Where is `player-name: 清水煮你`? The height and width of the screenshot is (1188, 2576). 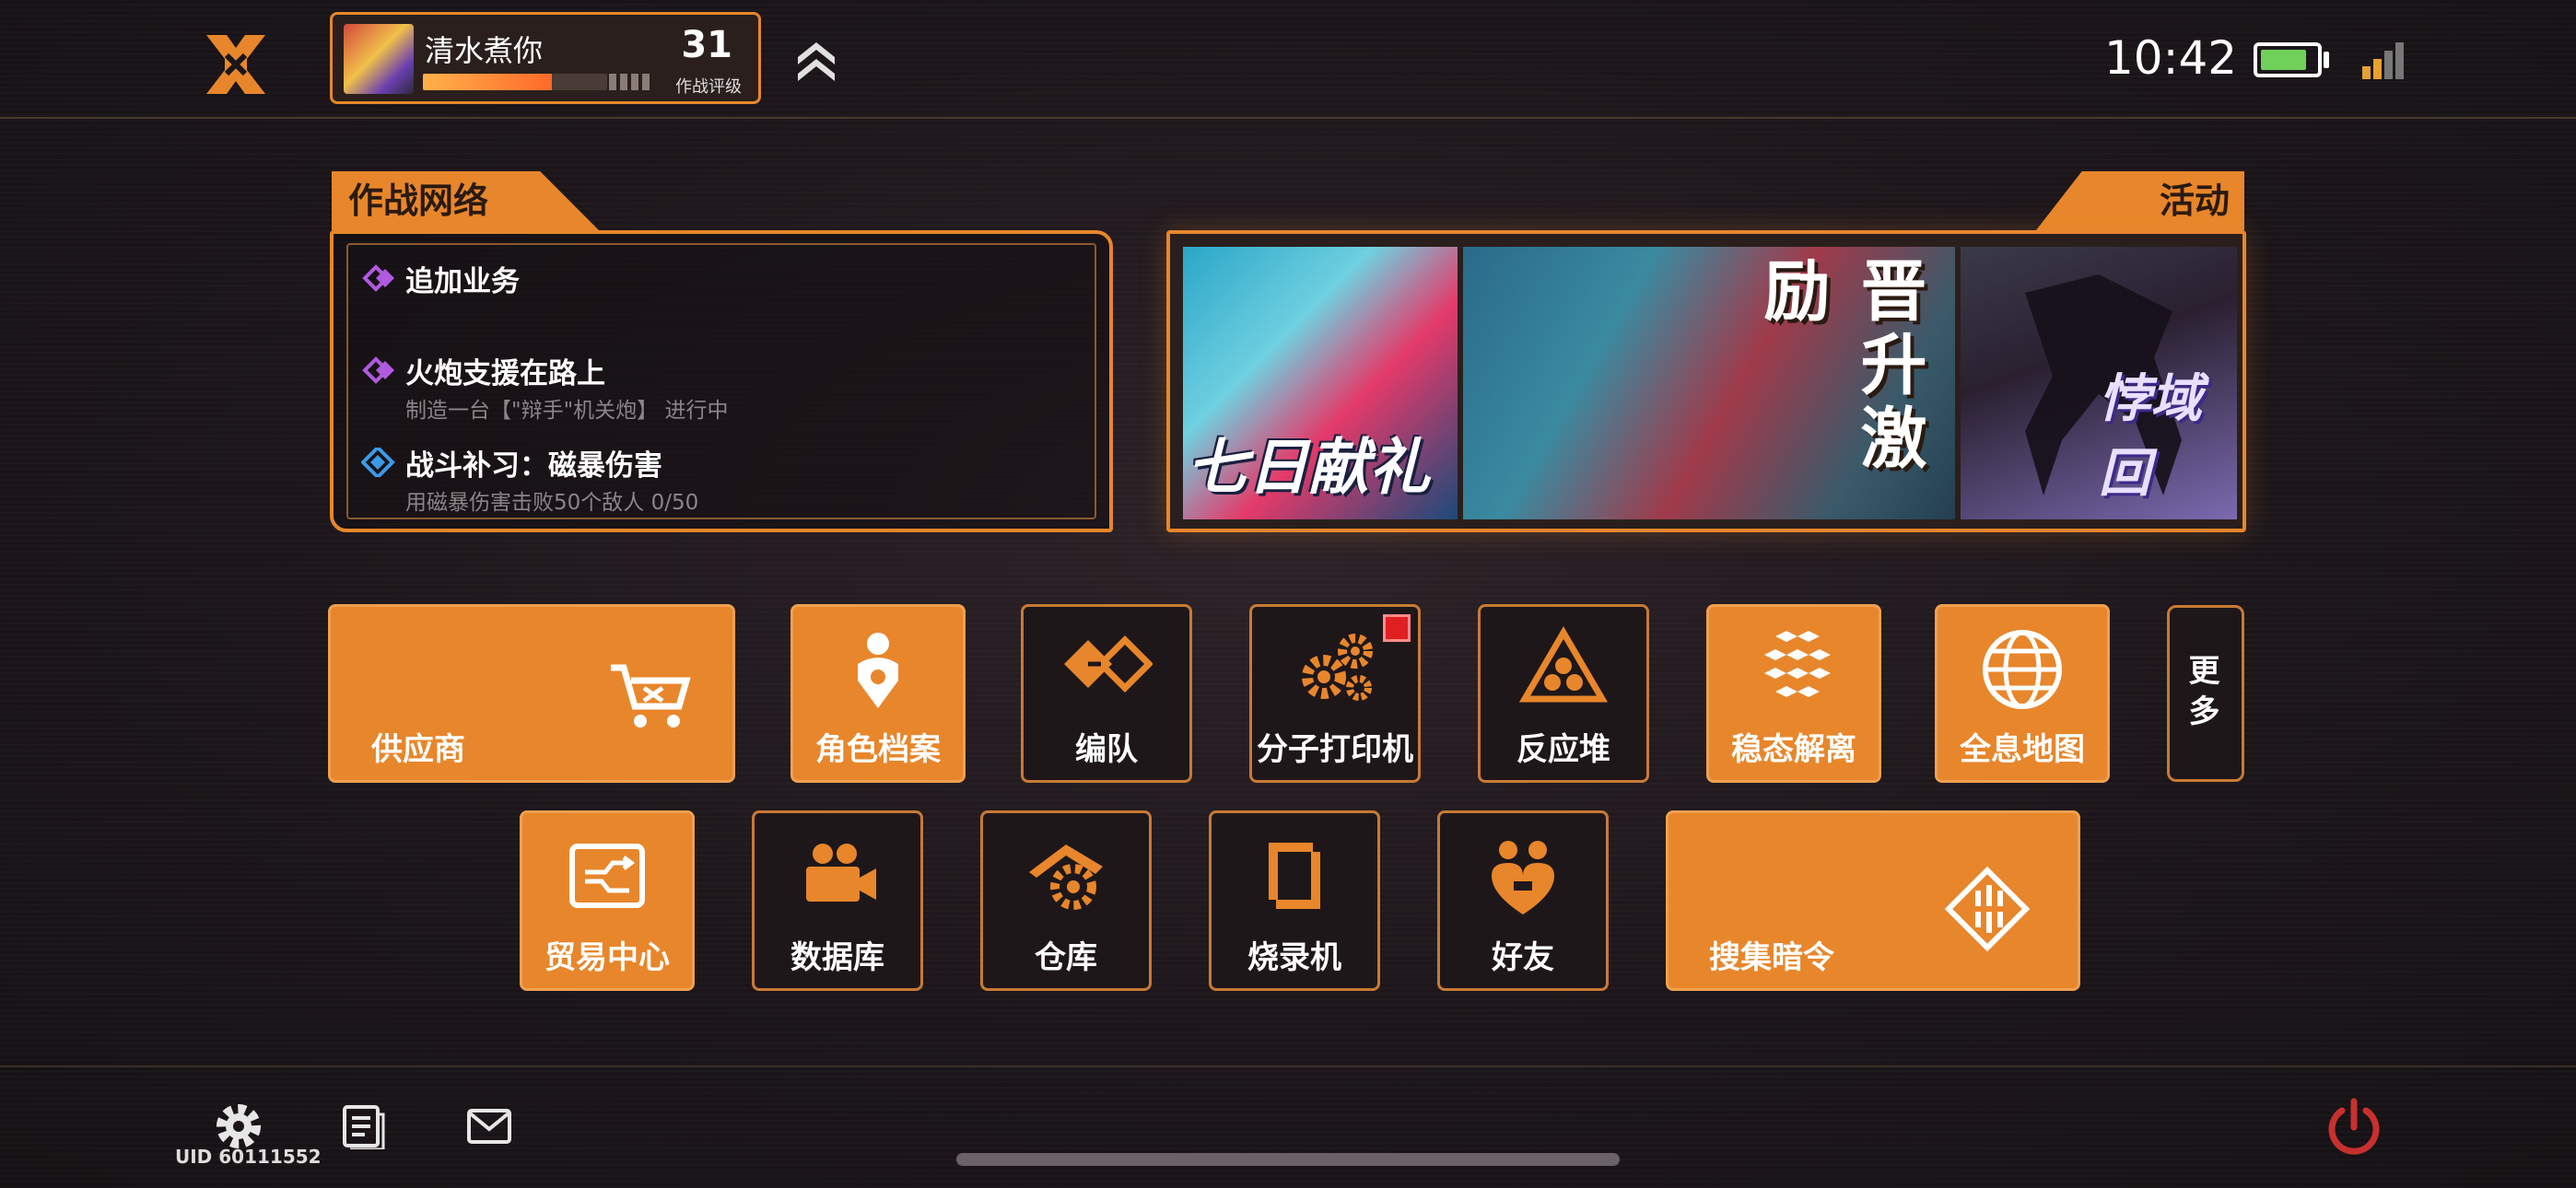 player-name: 清水煮你 is located at coordinates (484, 50).